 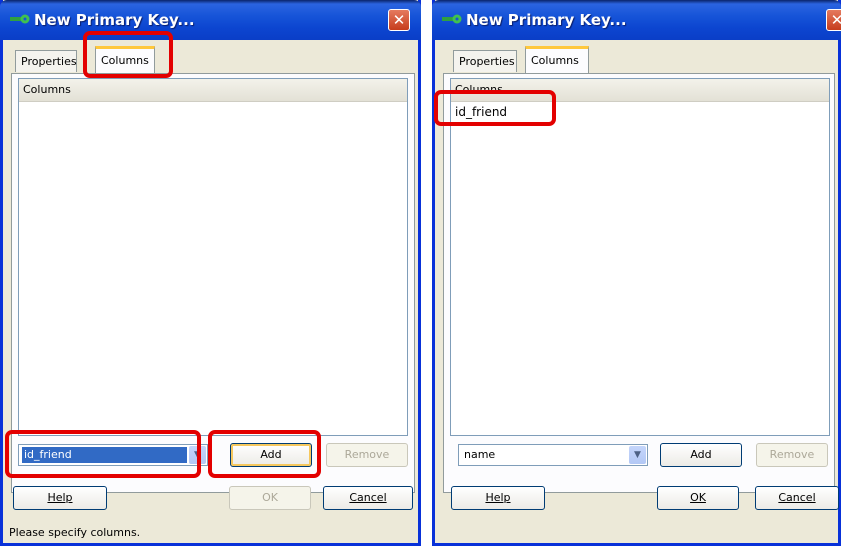 I want to click on highlight-add-button, so click(x=264, y=454).